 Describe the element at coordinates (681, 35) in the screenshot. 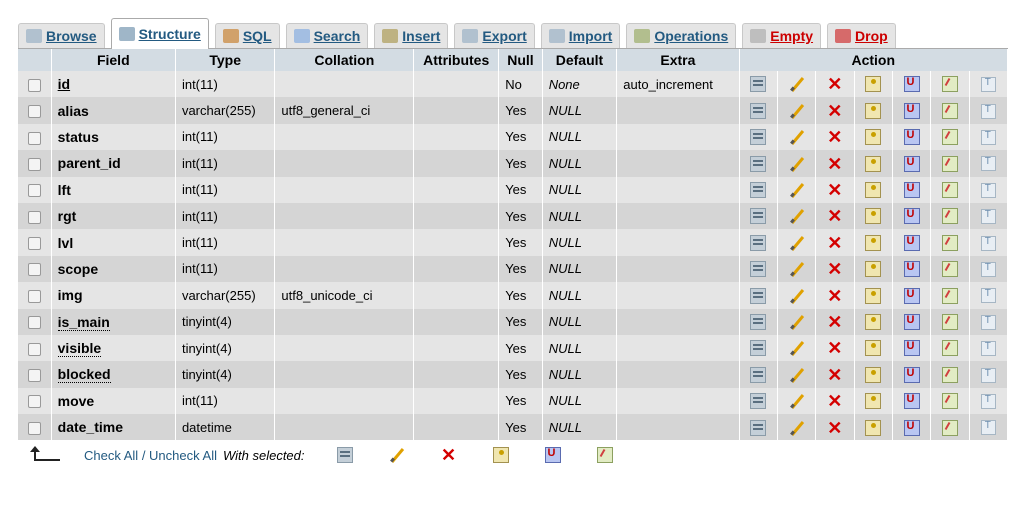

I see `tab-operations: Operations` at that location.